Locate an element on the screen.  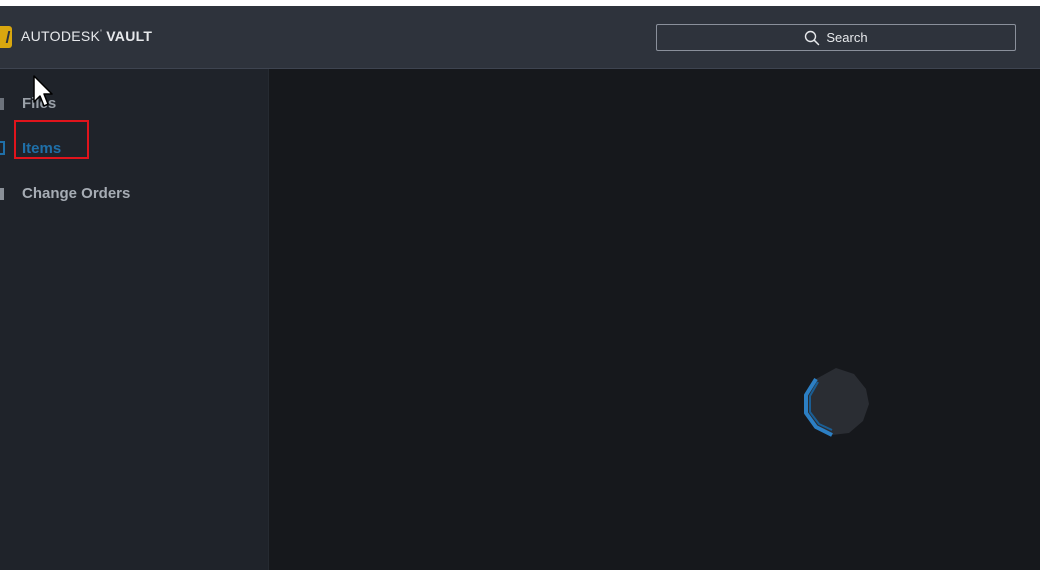
logo-product: VAULT is located at coordinates (129, 36).